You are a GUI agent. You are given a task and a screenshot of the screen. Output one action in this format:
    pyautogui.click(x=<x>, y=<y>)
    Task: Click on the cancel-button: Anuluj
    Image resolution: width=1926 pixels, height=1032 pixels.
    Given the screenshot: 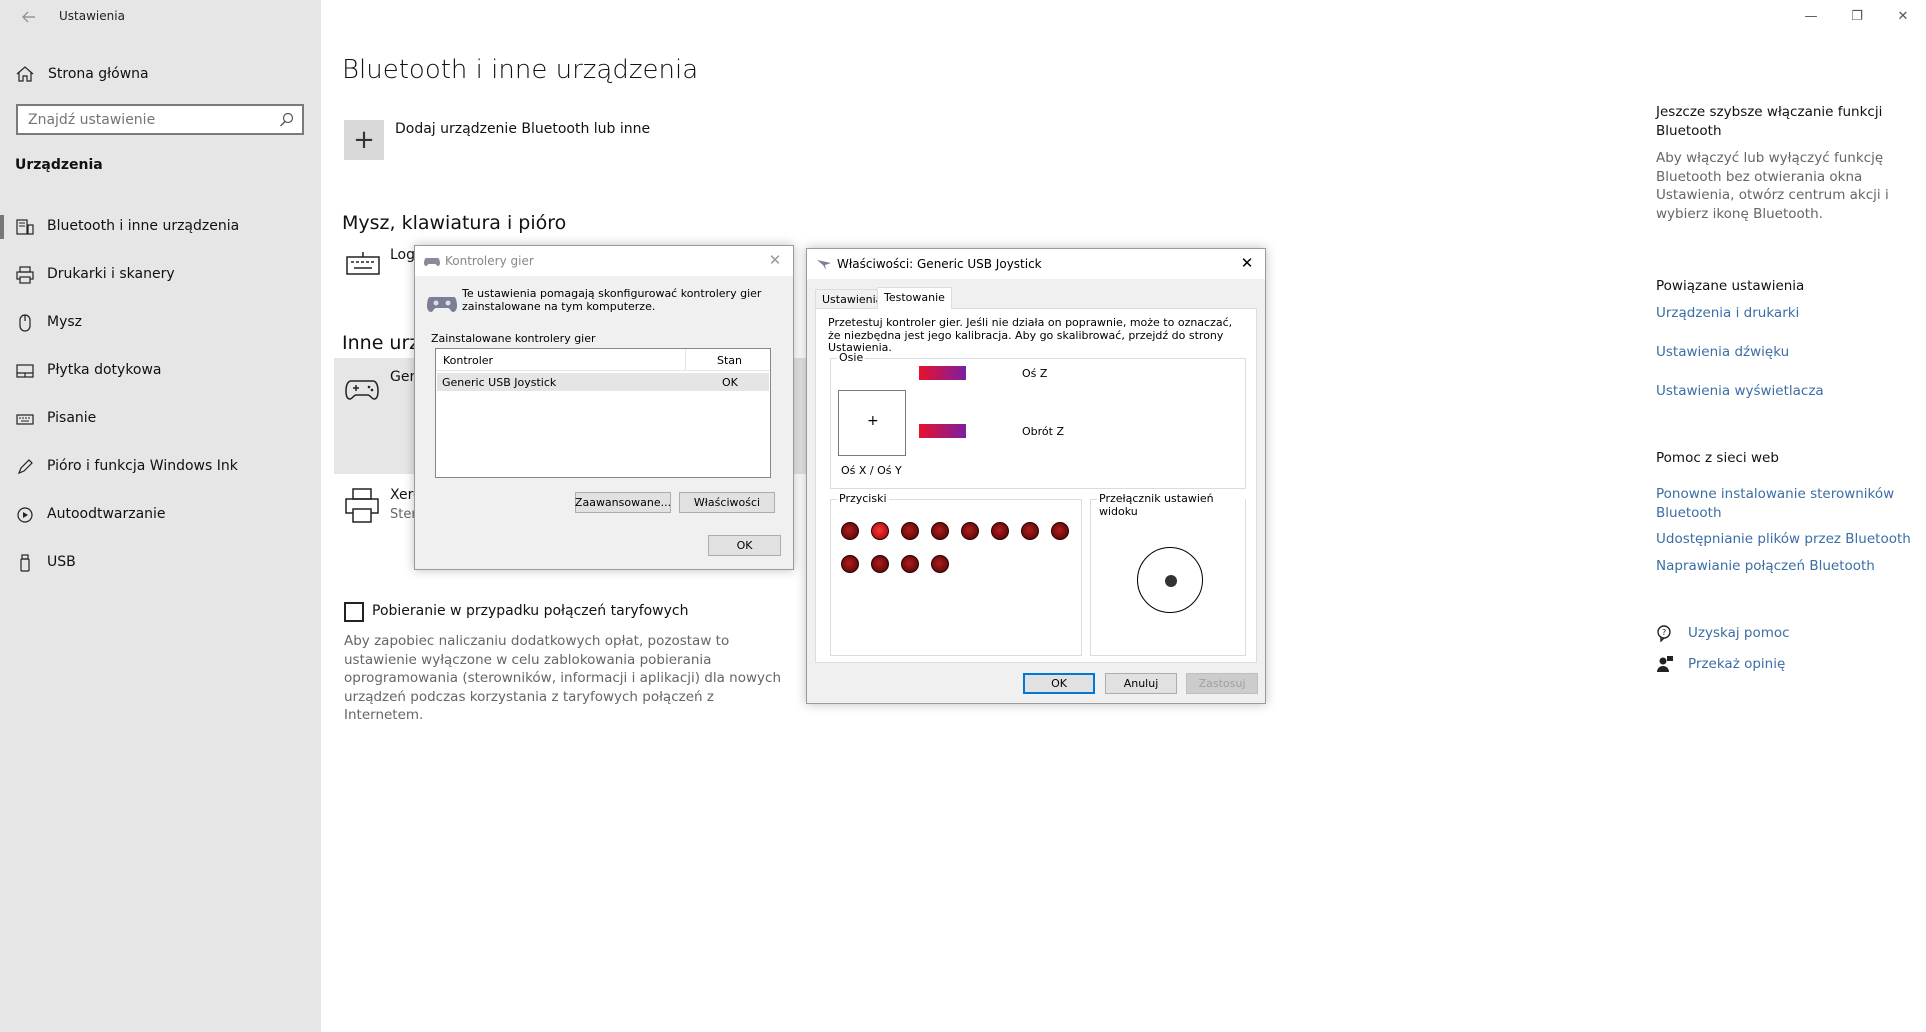 What is the action you would take?
    pyautogui.click(x=1141, y=683)
    